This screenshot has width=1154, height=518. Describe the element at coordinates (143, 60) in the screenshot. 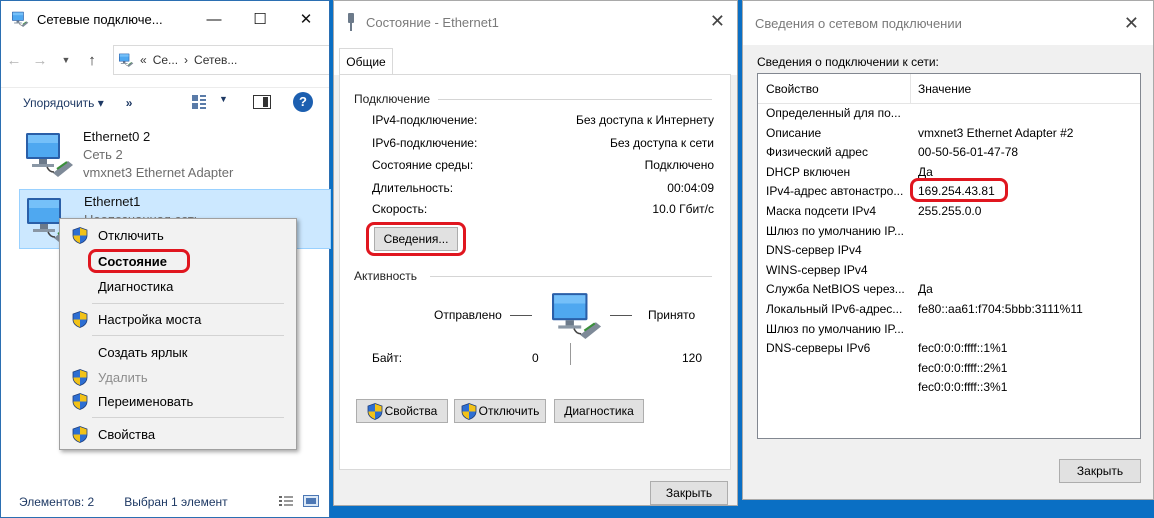

I see `breadcrumb-overflow: «` at that location.